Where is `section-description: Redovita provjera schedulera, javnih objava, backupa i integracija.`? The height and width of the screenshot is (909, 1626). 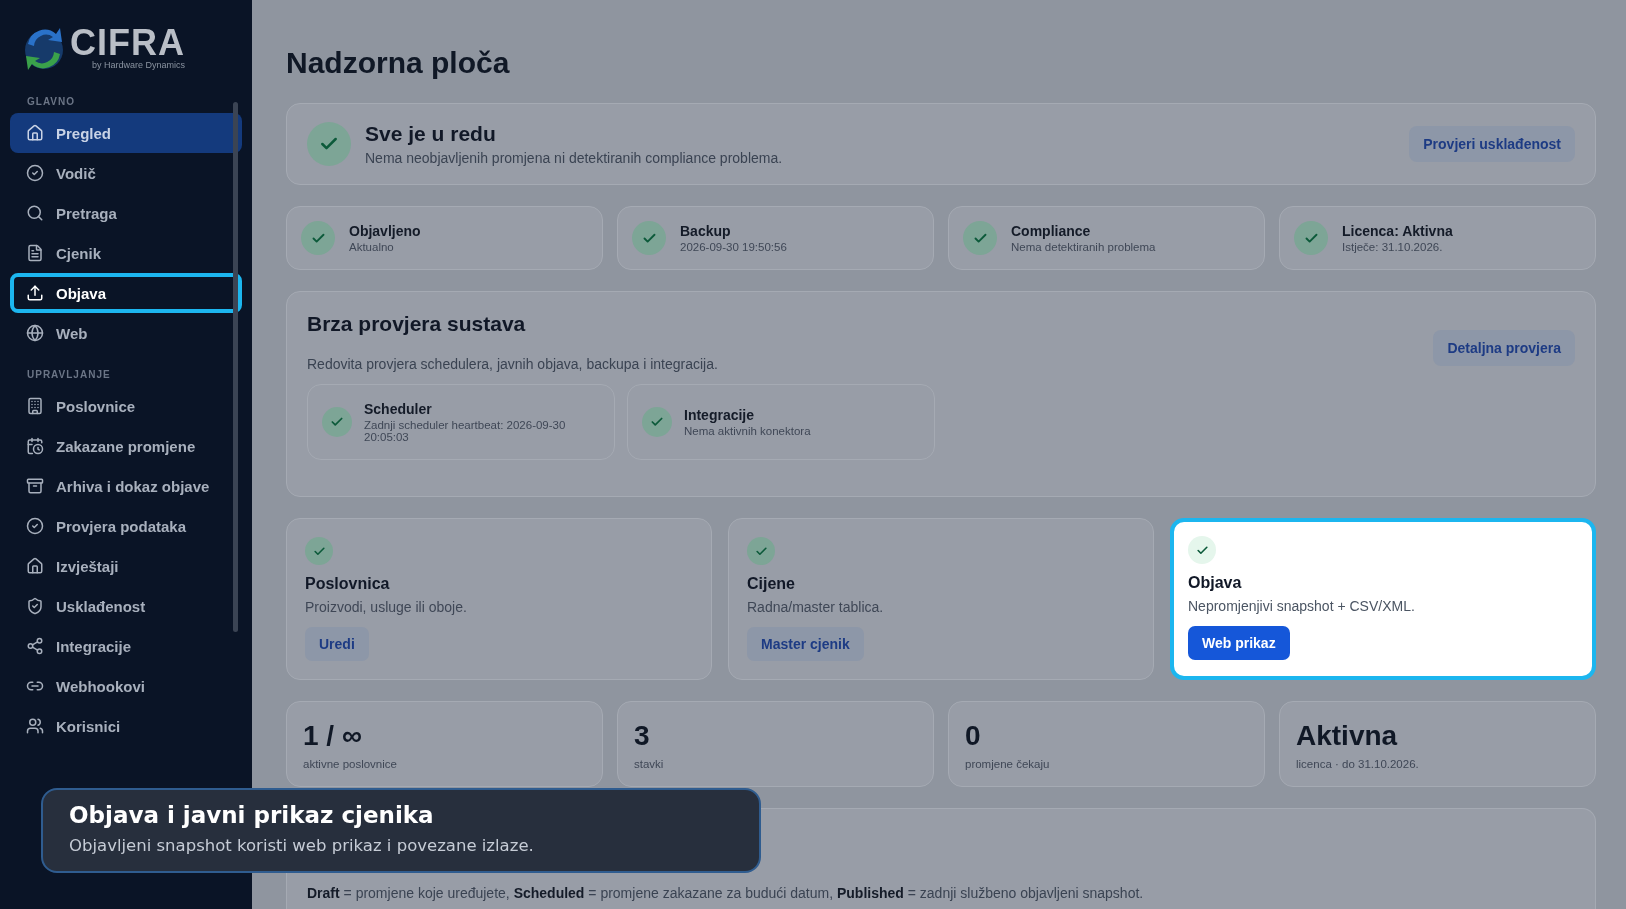 section-description: Redovita provjera schedulera, javnih objava, backupa i integracija. is located at coordinates (513, 364).